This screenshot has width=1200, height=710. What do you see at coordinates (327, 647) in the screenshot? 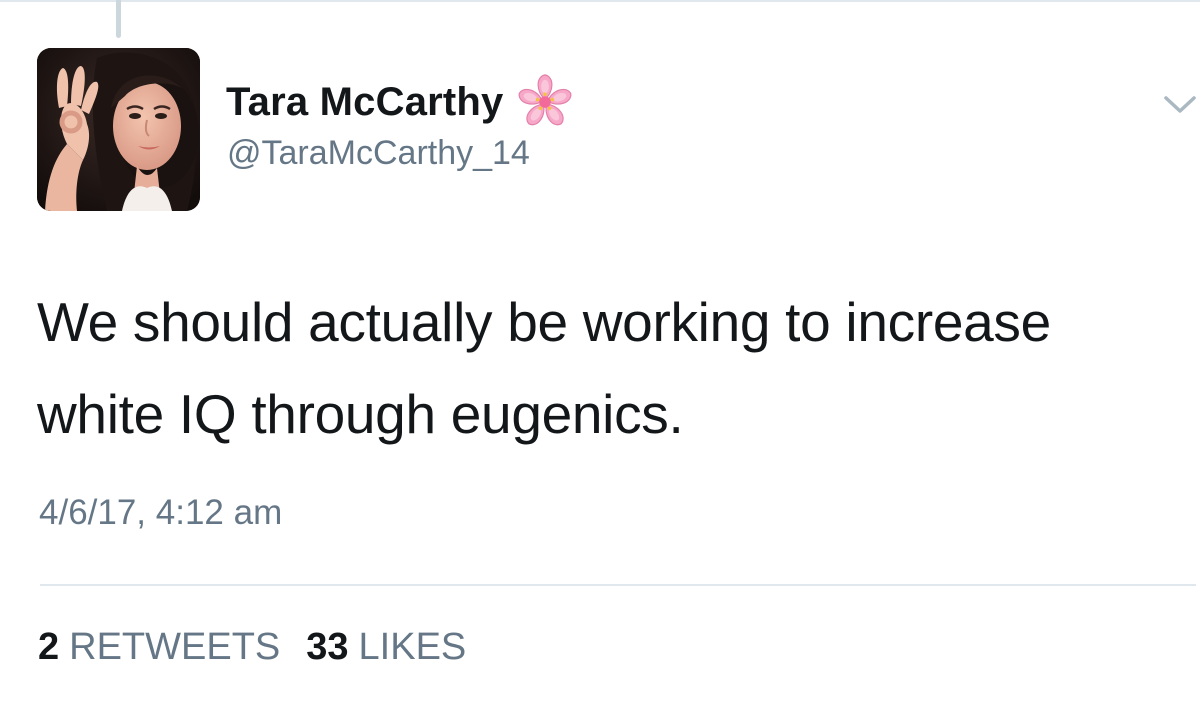
I see `likes-count: 33` at bounding box center [327, 647].